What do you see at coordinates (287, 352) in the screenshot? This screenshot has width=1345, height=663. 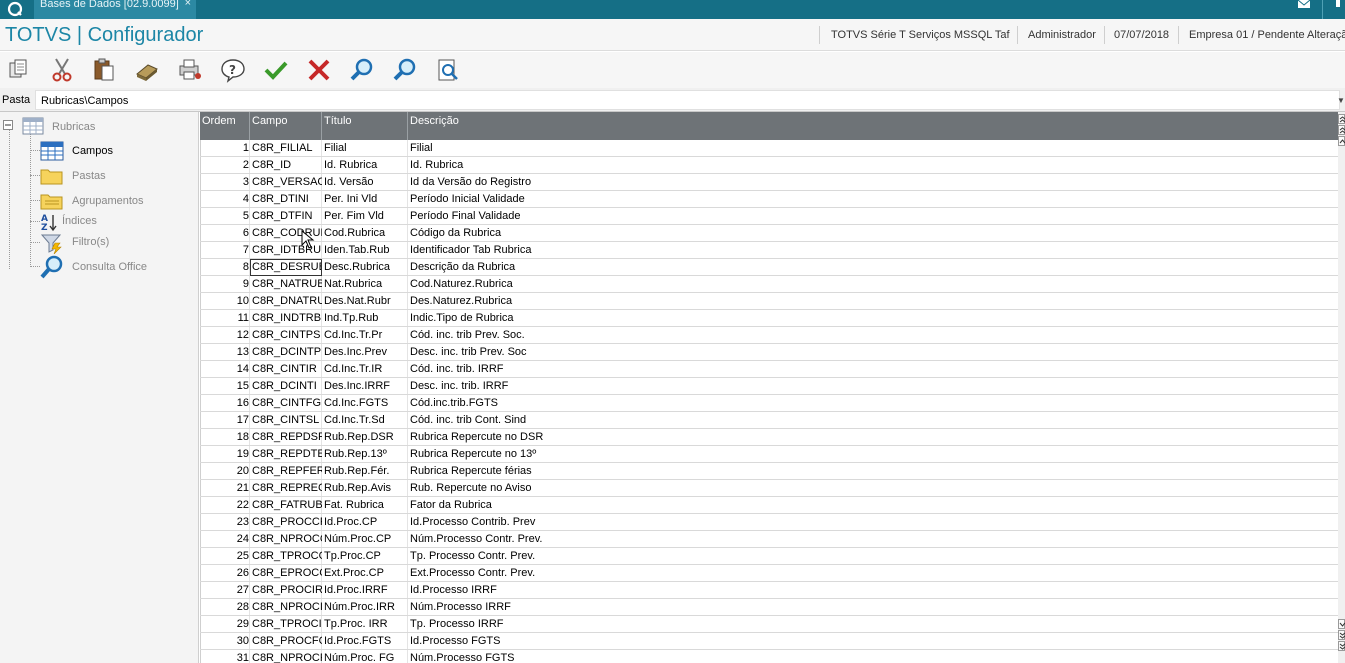 I see `cell-campo: C8R_DCINTP` at bounding box center [287, 352].